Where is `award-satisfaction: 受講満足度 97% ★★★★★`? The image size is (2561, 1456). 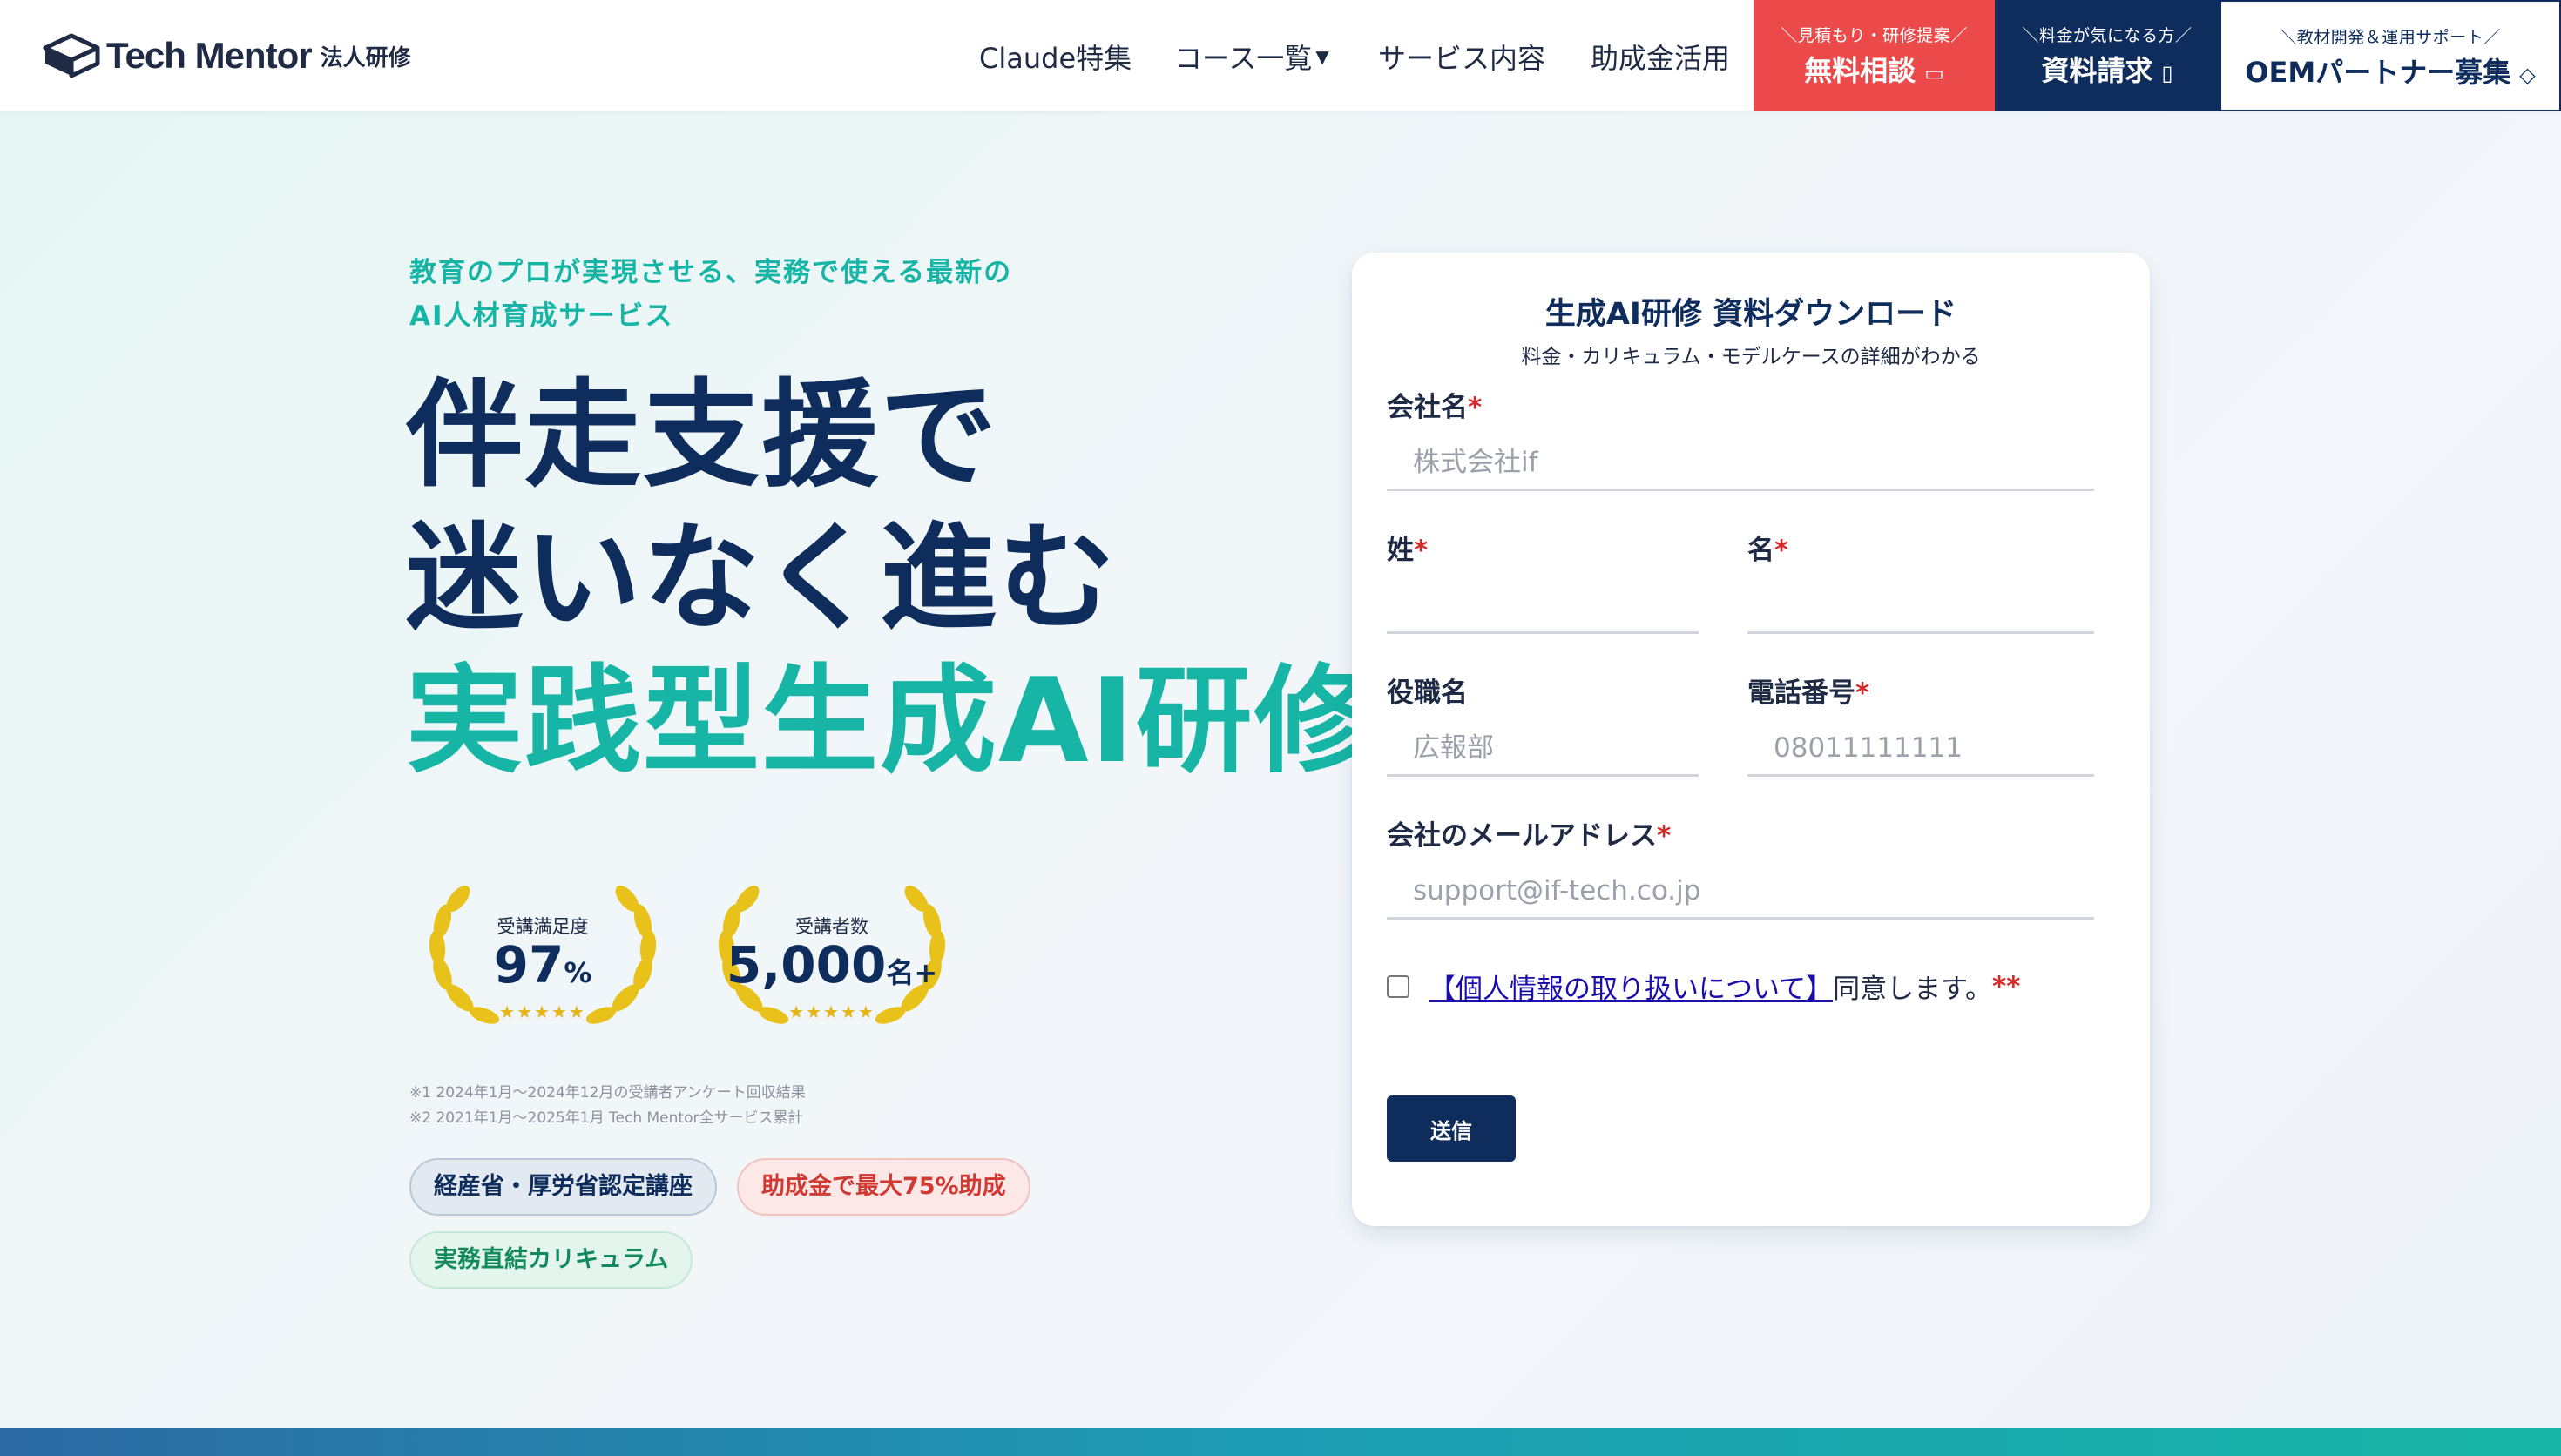
award-satisfaction: 受講満足度 97% ★★★★★ is located at coordinates (542, 956).